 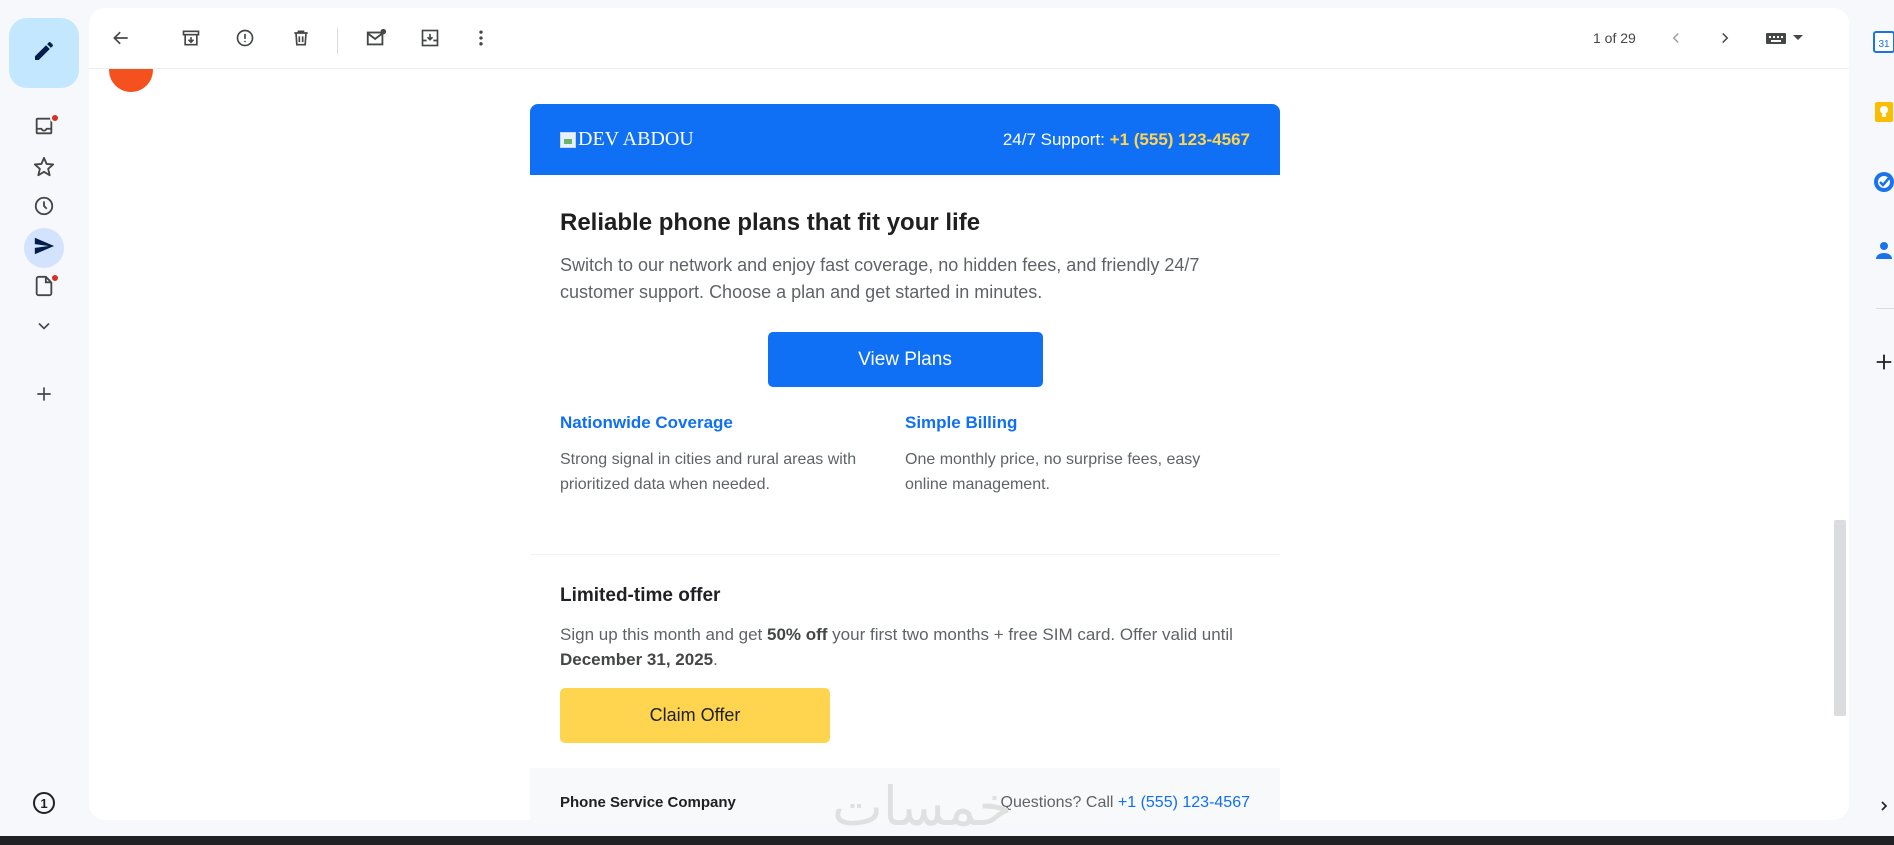 What do you see at coordinates (1614, 38) in the screenshot?
I see `pager-count: 1 of 29` at bounding box center [1614, 38].